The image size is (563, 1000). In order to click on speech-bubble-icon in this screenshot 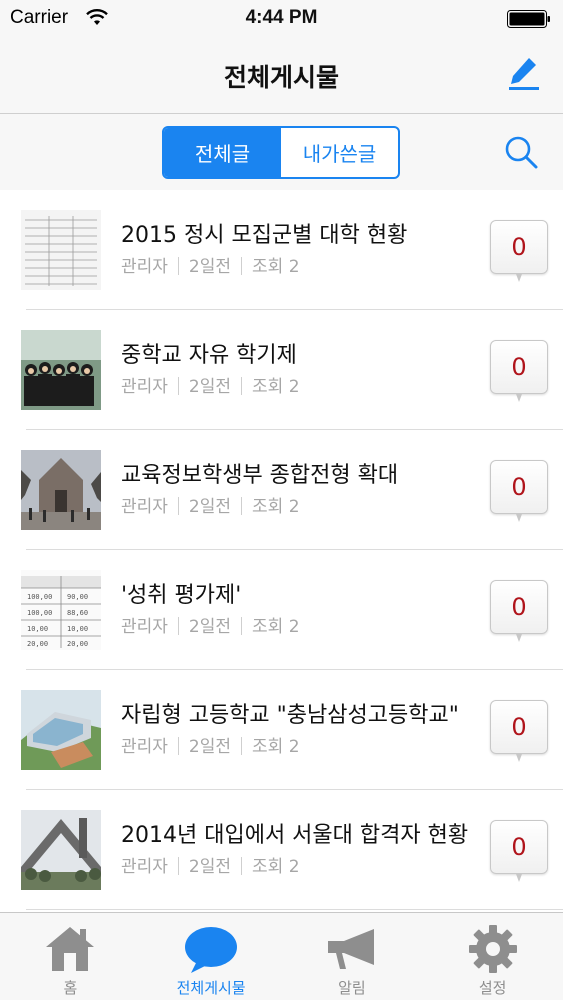, I will do `click(211, 950)`.